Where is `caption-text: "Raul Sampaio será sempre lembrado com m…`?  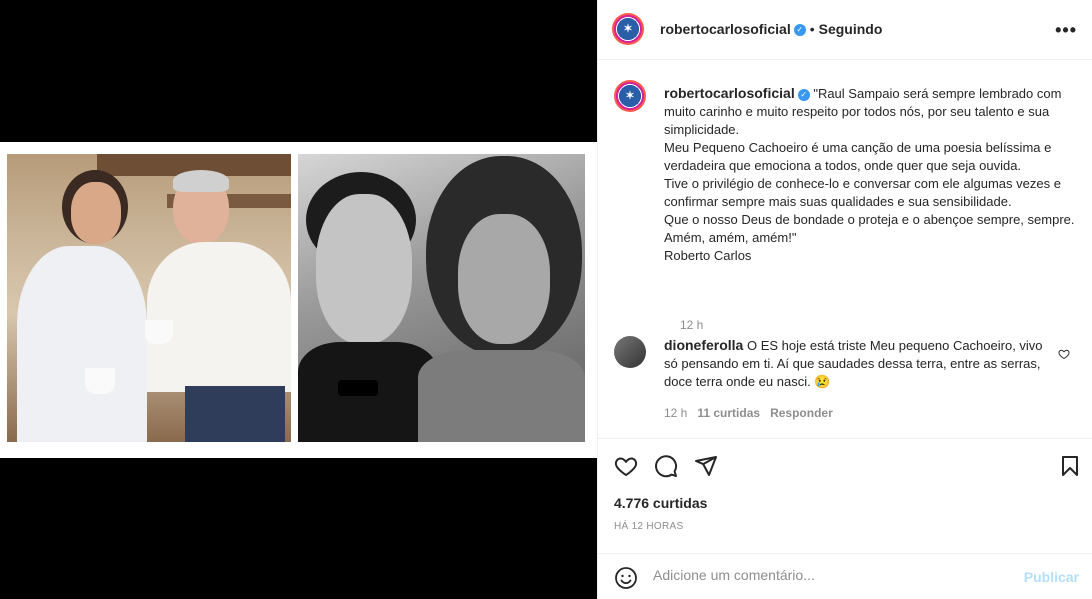 caption-text: "Raul Sampaio será sempre lembrado com m… is located at coordinates (869, 174).